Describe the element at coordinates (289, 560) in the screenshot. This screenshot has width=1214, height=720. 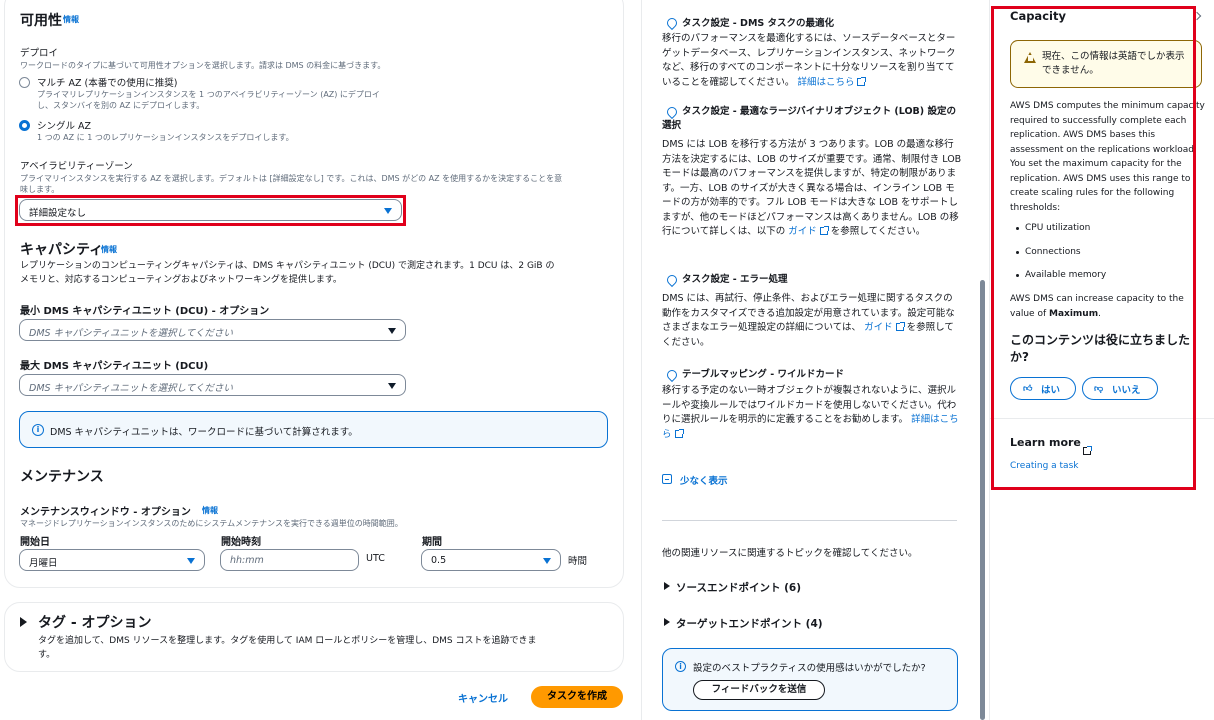
I see `start-time-input: hh:mm` at that location.